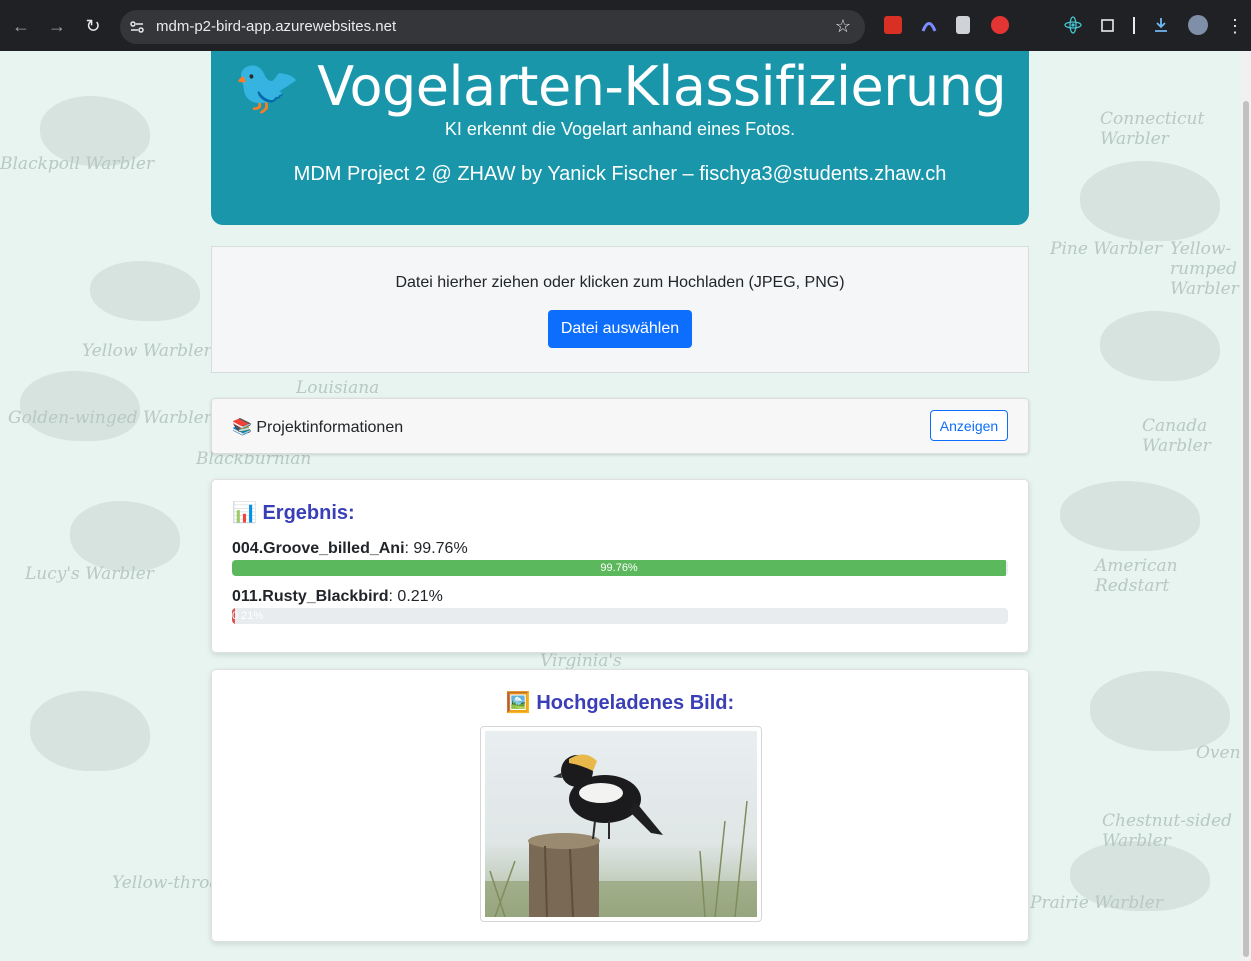 Image resolution: width=1251 pixels, height=961 pixels. What do you see at coordinates (963, 25) in the screenshot?
I see `extension-doc-icon` at bounding box center [963, 25].